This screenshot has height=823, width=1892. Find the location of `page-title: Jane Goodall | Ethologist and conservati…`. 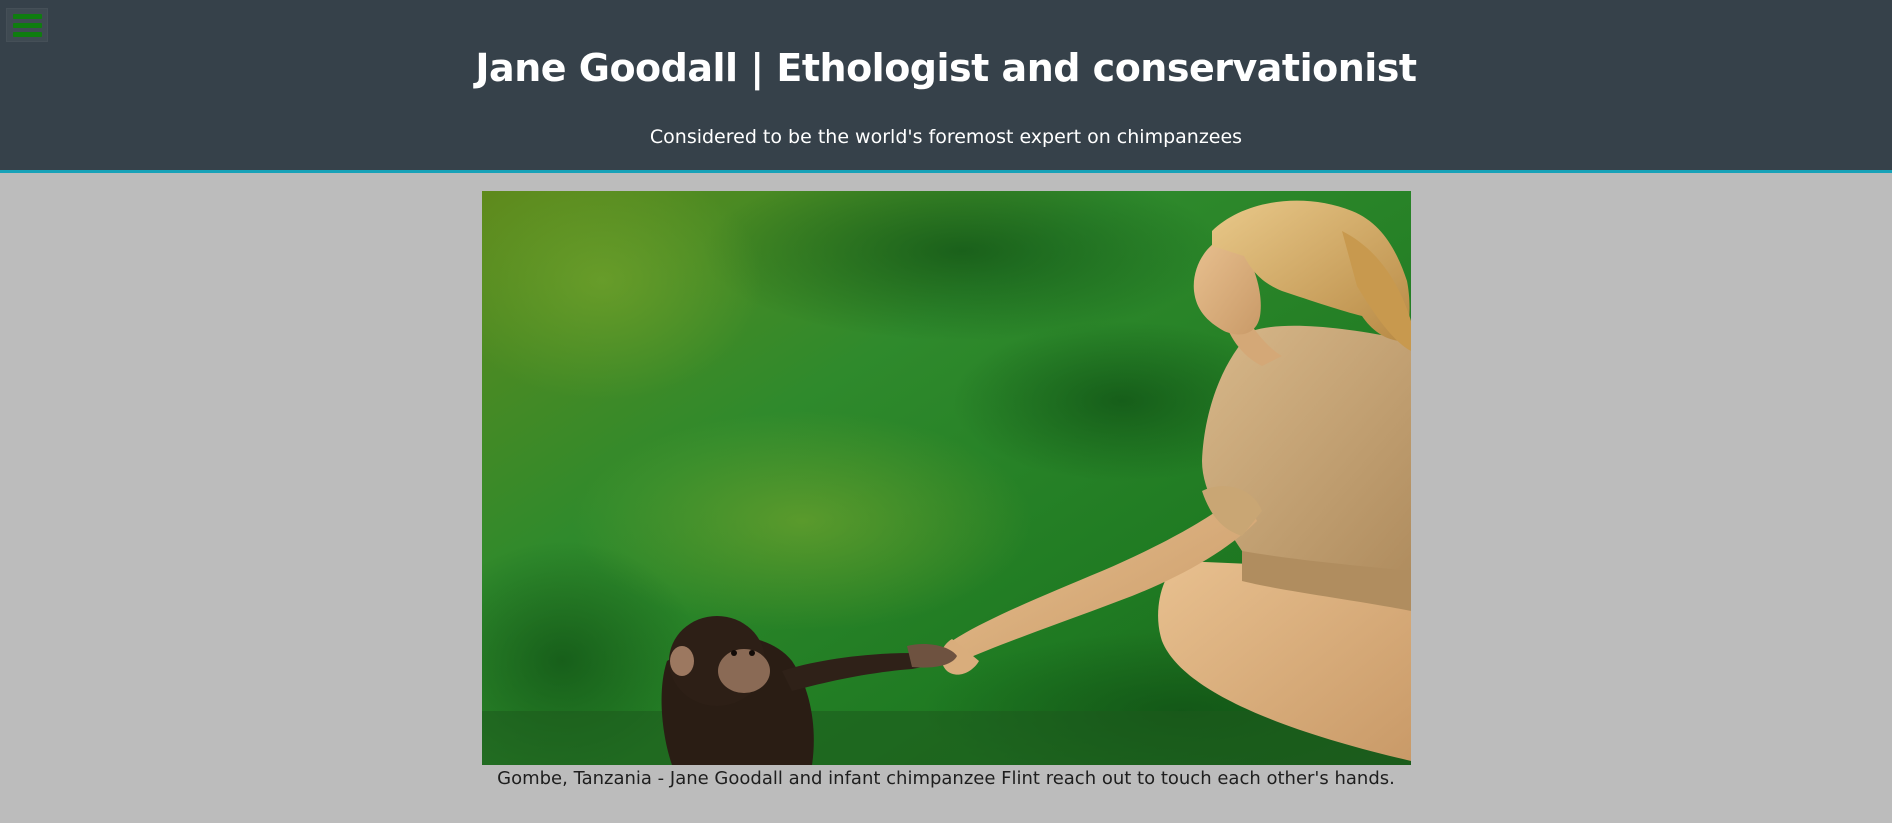

page-title: Jane Goodall | Ethologist and conservati… is located at coordinates (946, 68).